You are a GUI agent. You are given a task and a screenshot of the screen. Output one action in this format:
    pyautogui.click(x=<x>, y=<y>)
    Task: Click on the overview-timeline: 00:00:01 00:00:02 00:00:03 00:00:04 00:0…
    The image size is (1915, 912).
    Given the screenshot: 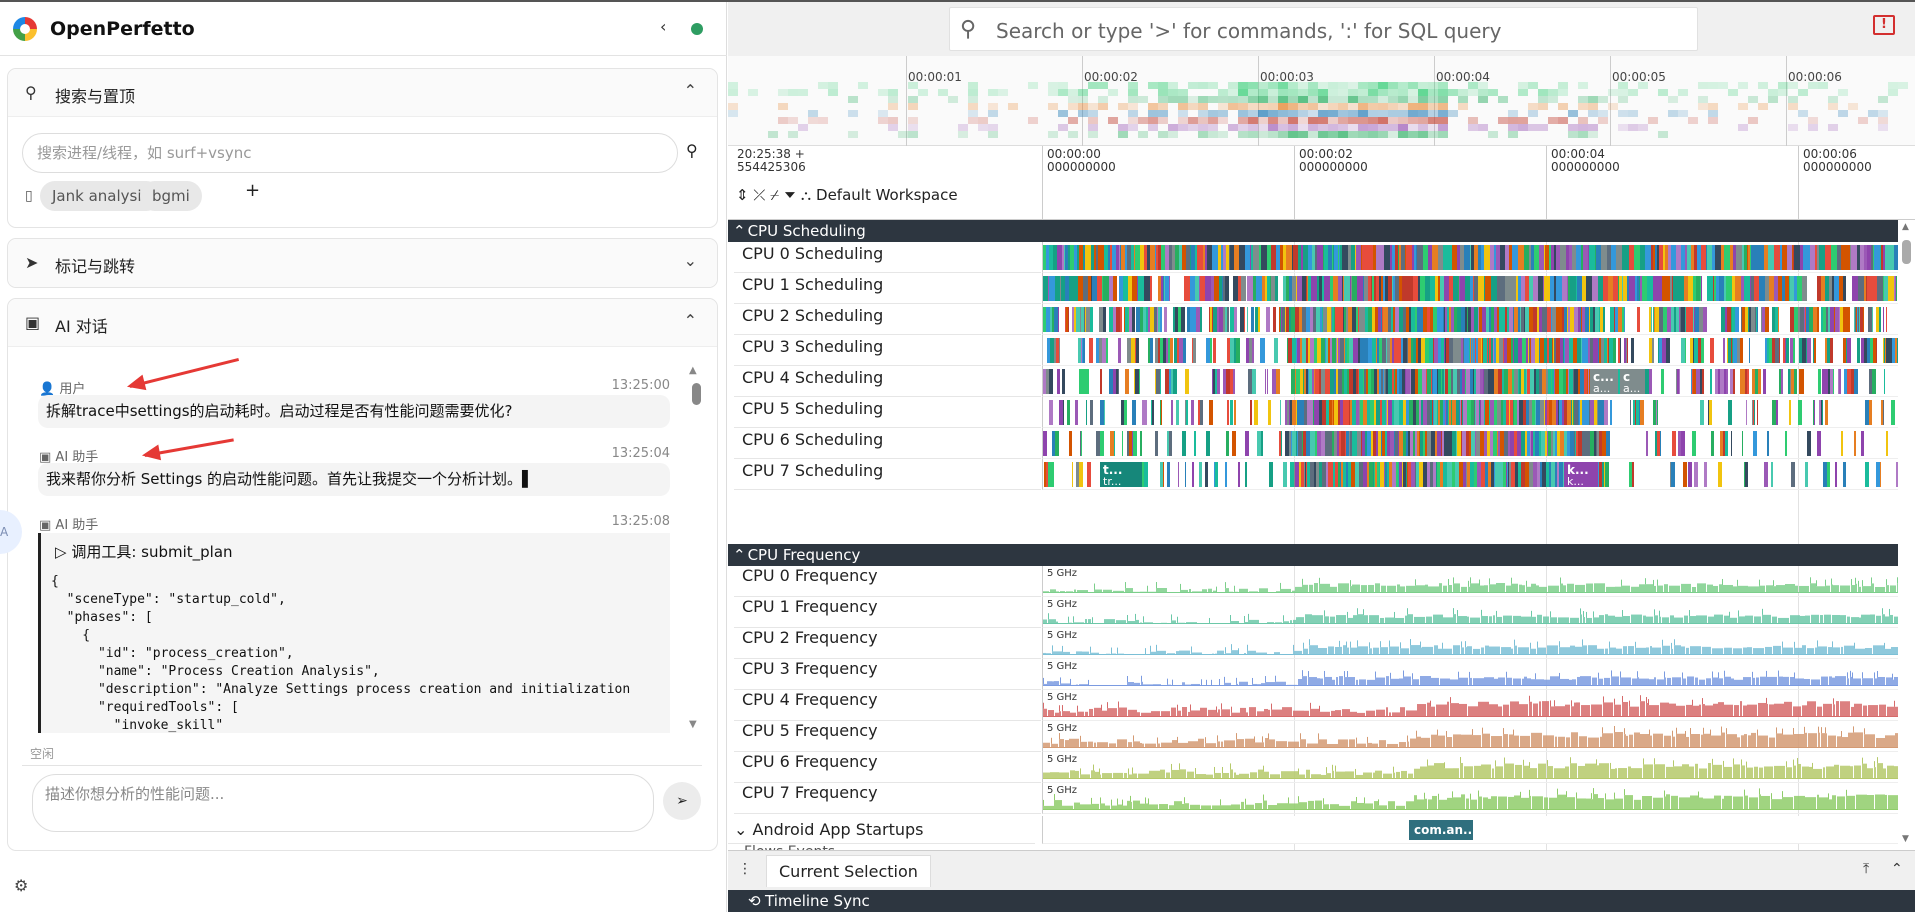 What is the action you would take?
    pyautogui.click(x=1321, y=101)
    